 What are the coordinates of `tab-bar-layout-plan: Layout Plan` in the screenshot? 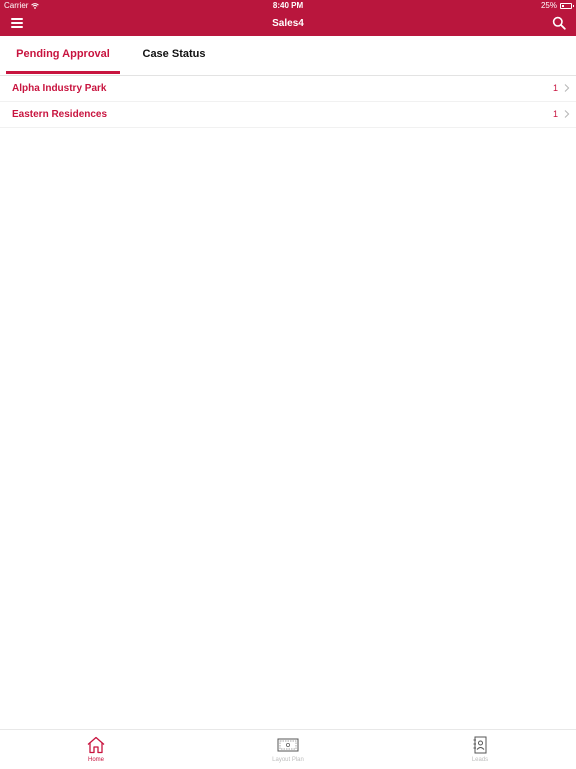 It's located at (288, 749).